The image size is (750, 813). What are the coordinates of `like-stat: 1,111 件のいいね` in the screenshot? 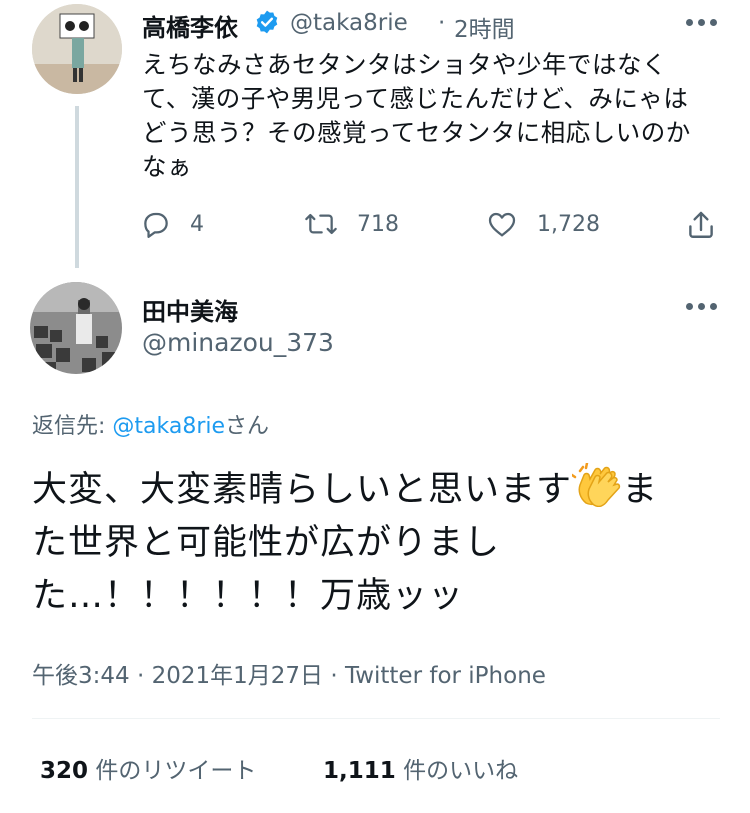 It's located at (420, 768).